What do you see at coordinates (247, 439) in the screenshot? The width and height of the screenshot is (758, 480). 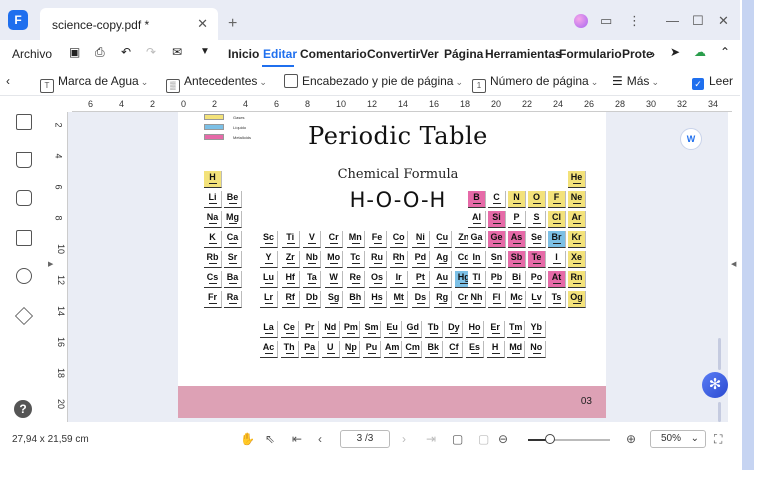 I see `hand-tool-icon: ✋` at bounding box center [247, 439].